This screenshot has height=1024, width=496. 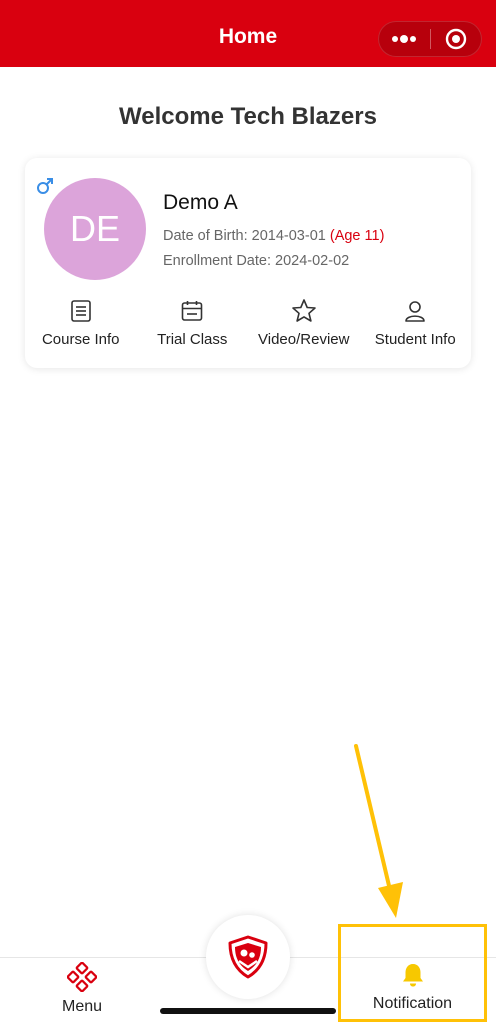 I want to click on date-of-birth: Date of Birth: 2014-03-01 (Age 11), so click(x=273, y=236).